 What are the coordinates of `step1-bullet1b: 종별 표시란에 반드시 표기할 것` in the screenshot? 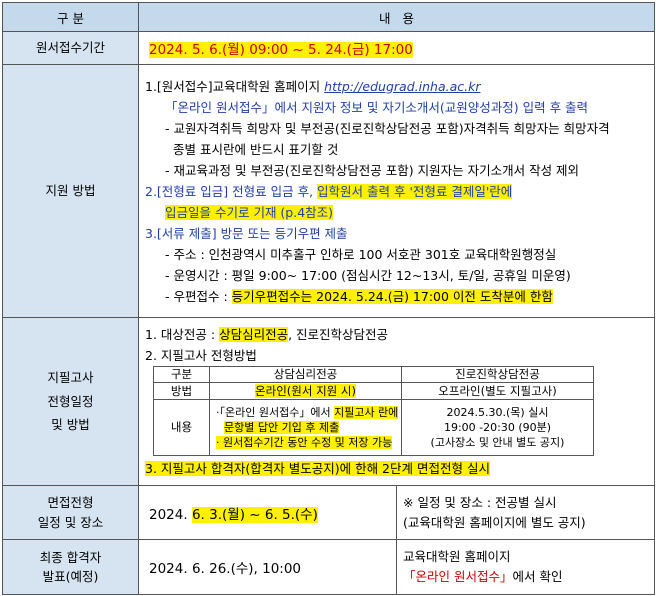 It's located at (256, 149).